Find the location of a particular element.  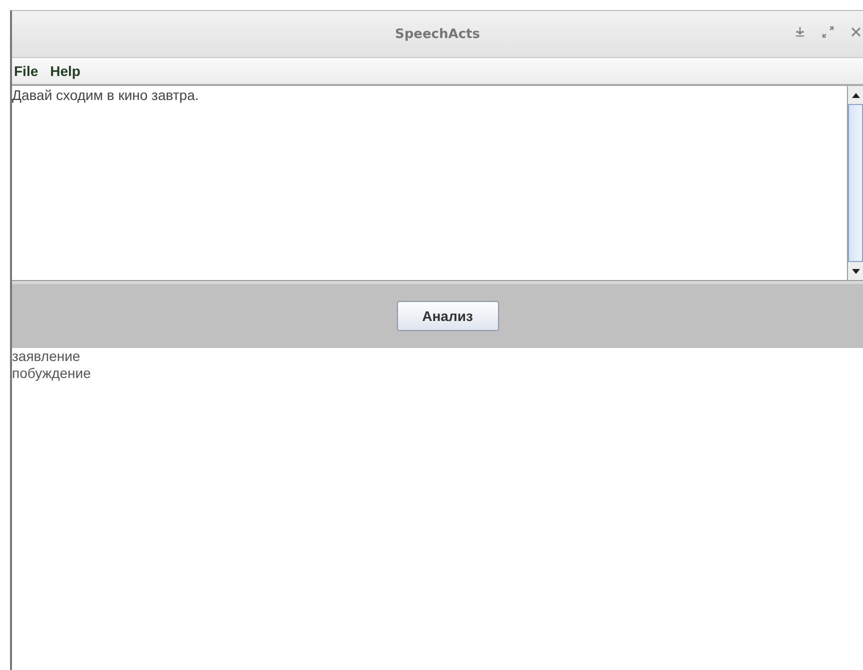

maximize-icon is located at coordinates (828, 32).